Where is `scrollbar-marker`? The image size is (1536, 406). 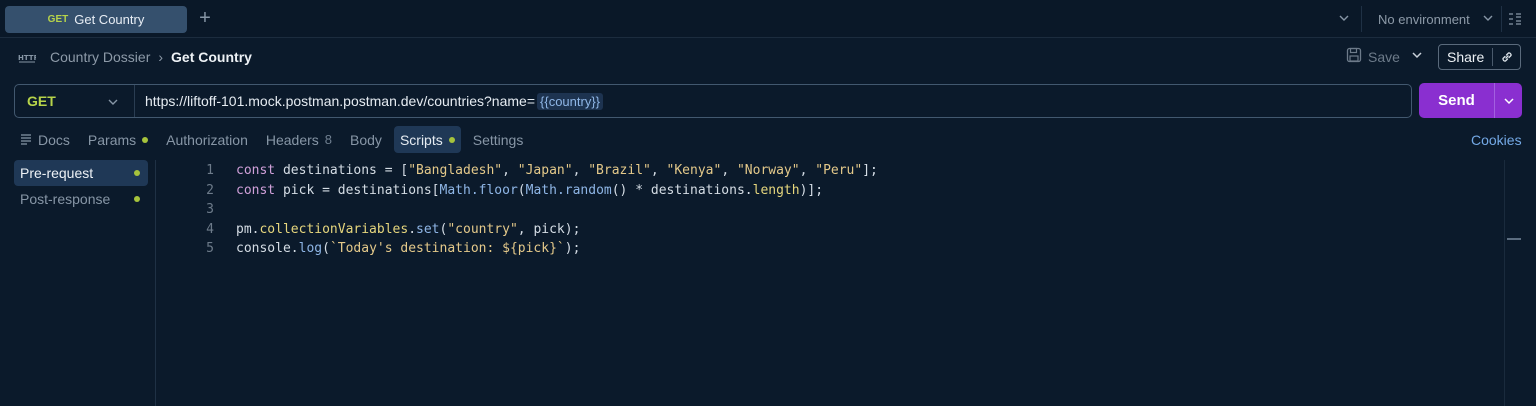 scrollbar-marker is located at coordinates (1514, 239).